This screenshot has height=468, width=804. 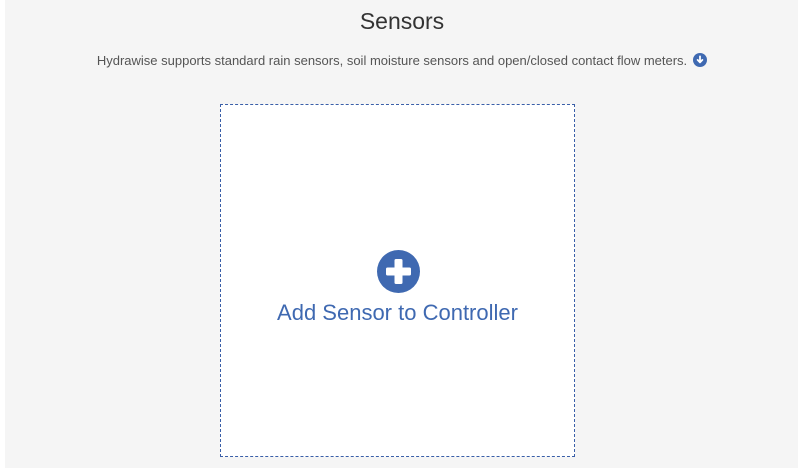 I want to click on page-title: Sensors, so click(x=402, y=21).